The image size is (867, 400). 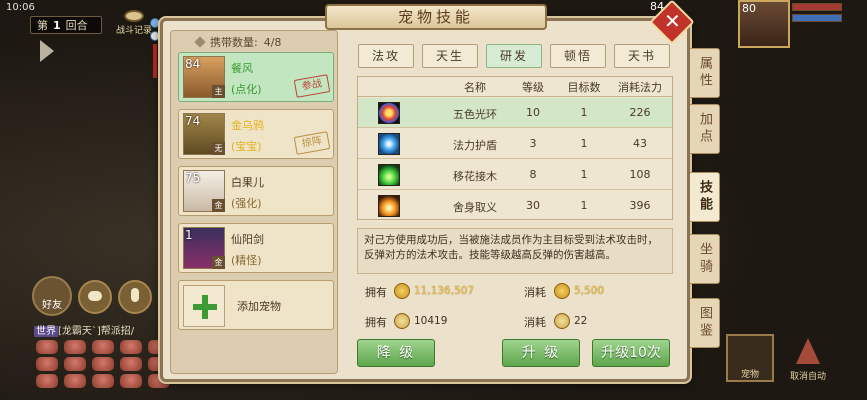 I want to click on tab-innate: 天生, so click(x=450, y=56).